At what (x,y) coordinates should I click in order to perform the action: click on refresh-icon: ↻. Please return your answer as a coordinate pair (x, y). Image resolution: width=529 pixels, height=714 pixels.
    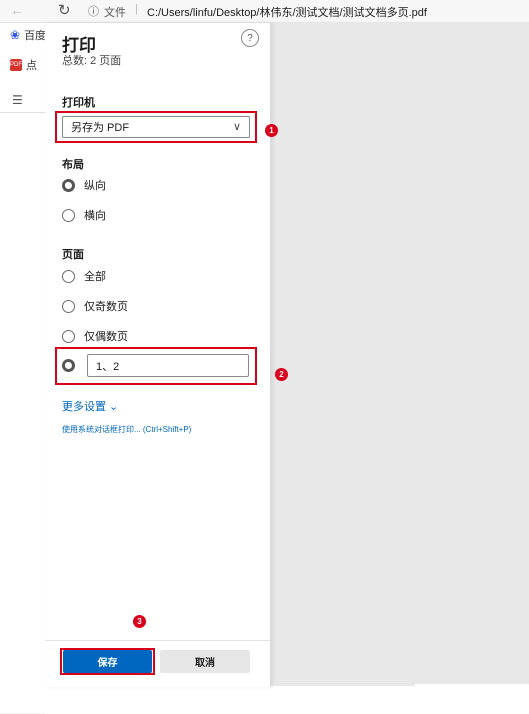
    Looking at the image, I should click on (64, 10).